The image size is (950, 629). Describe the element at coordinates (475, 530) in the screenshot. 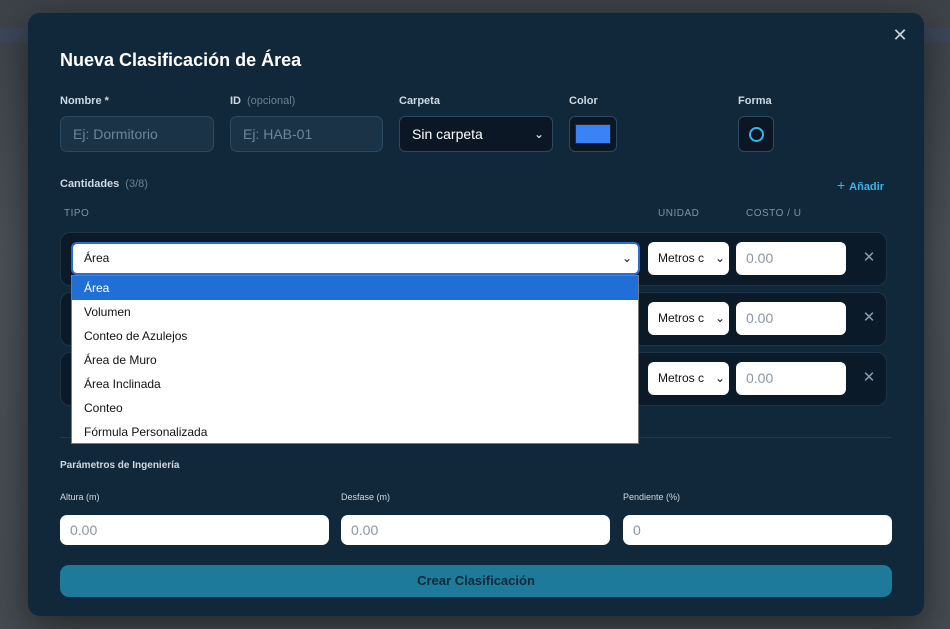

I see `desfase-input: 0.00` at that location.